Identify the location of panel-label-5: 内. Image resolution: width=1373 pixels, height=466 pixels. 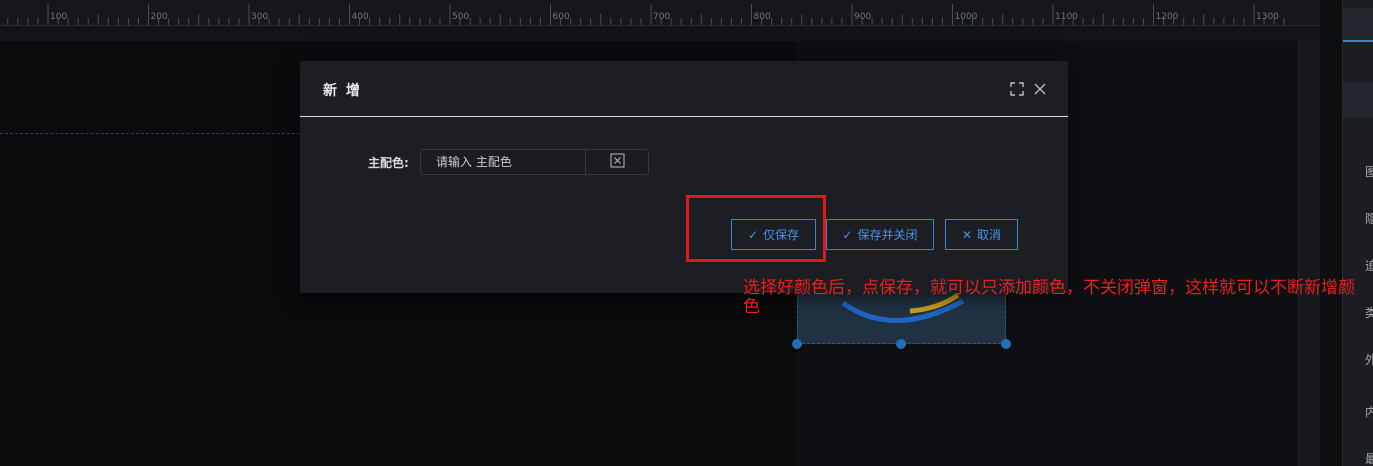
(1369, 412).